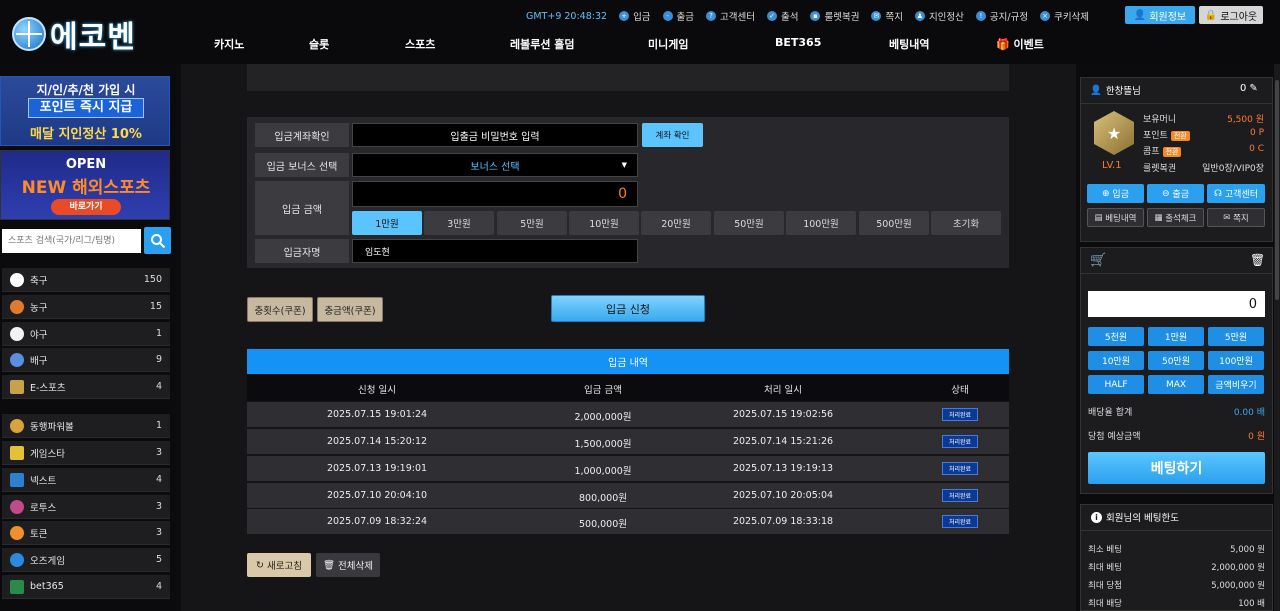  I want to click on chip-100k: 10만원, so click(1116, 360).